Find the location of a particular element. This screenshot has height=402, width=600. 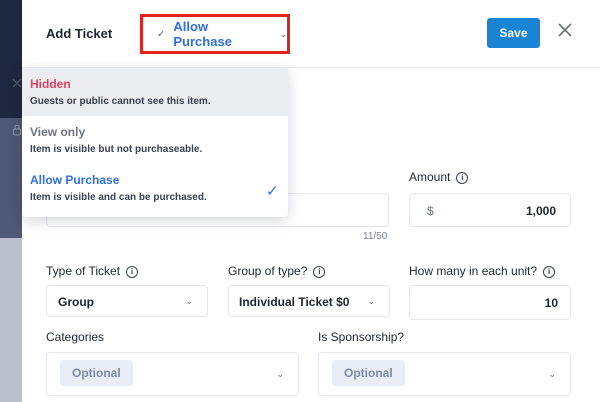

option-description: Item is visible but not purchaseable. is located at coordinates (116, 149).